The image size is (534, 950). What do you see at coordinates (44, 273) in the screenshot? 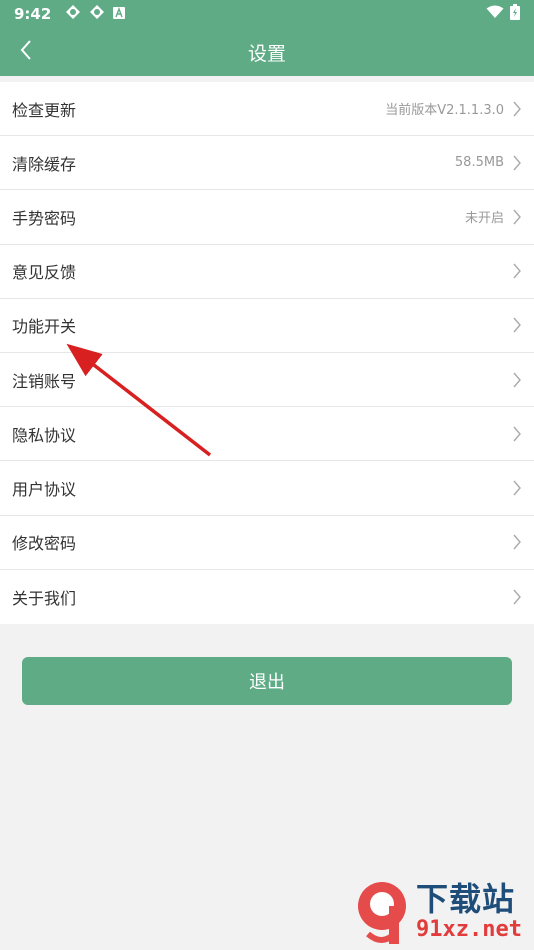
I see `menu-item-label: 意见反馈` at bounding box center [44, 273].